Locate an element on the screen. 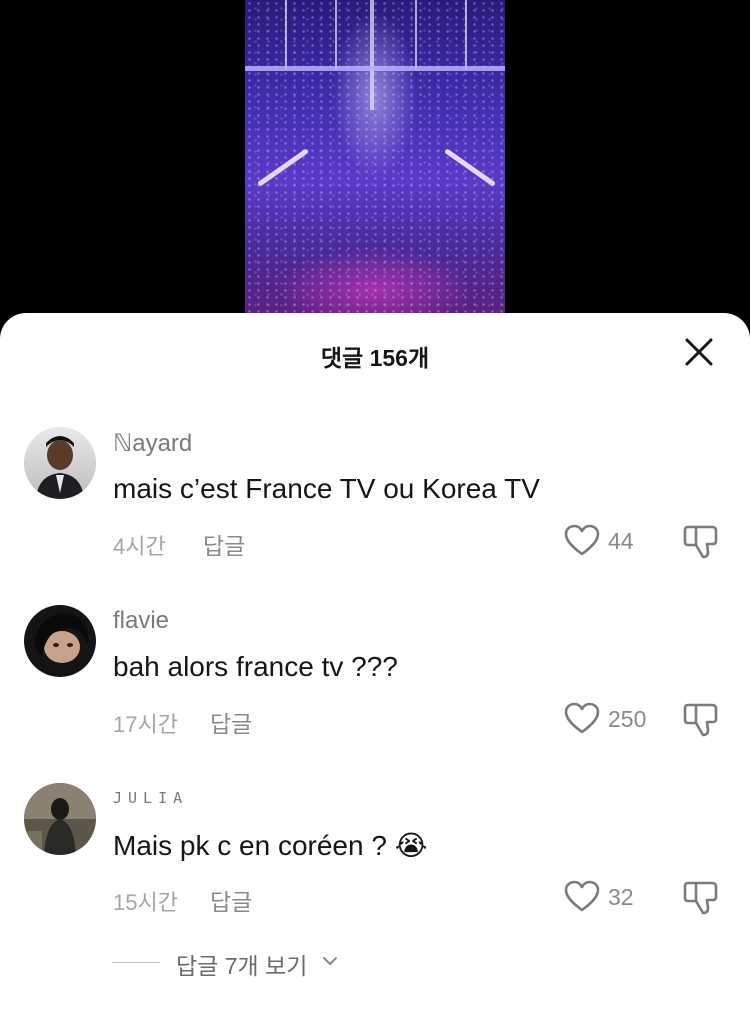 This screenshot has width=750, height=1016. username: JULIA is located at coordinates (150, 798).